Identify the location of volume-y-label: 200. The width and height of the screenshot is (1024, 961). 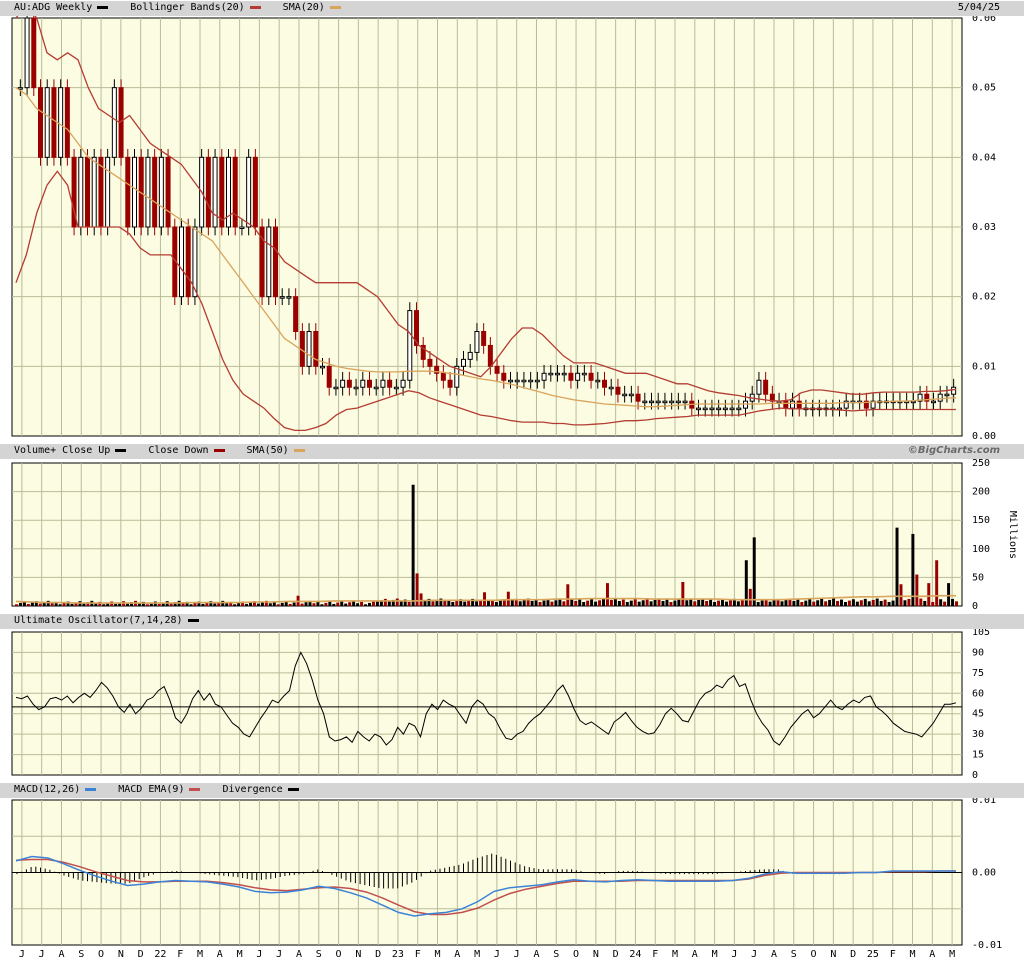
(981, 492).